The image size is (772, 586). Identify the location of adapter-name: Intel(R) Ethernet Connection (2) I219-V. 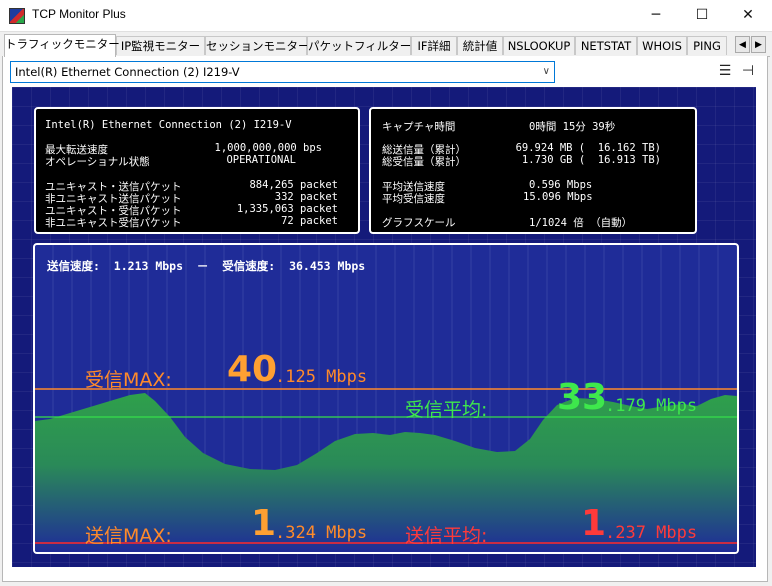
(168, 125).